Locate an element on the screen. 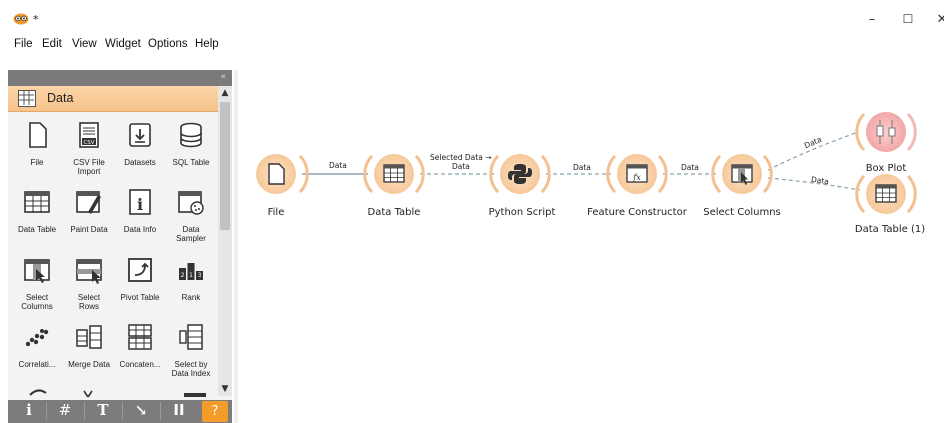  widget-data-info: i Data Info is located at coordinates (140, 210).